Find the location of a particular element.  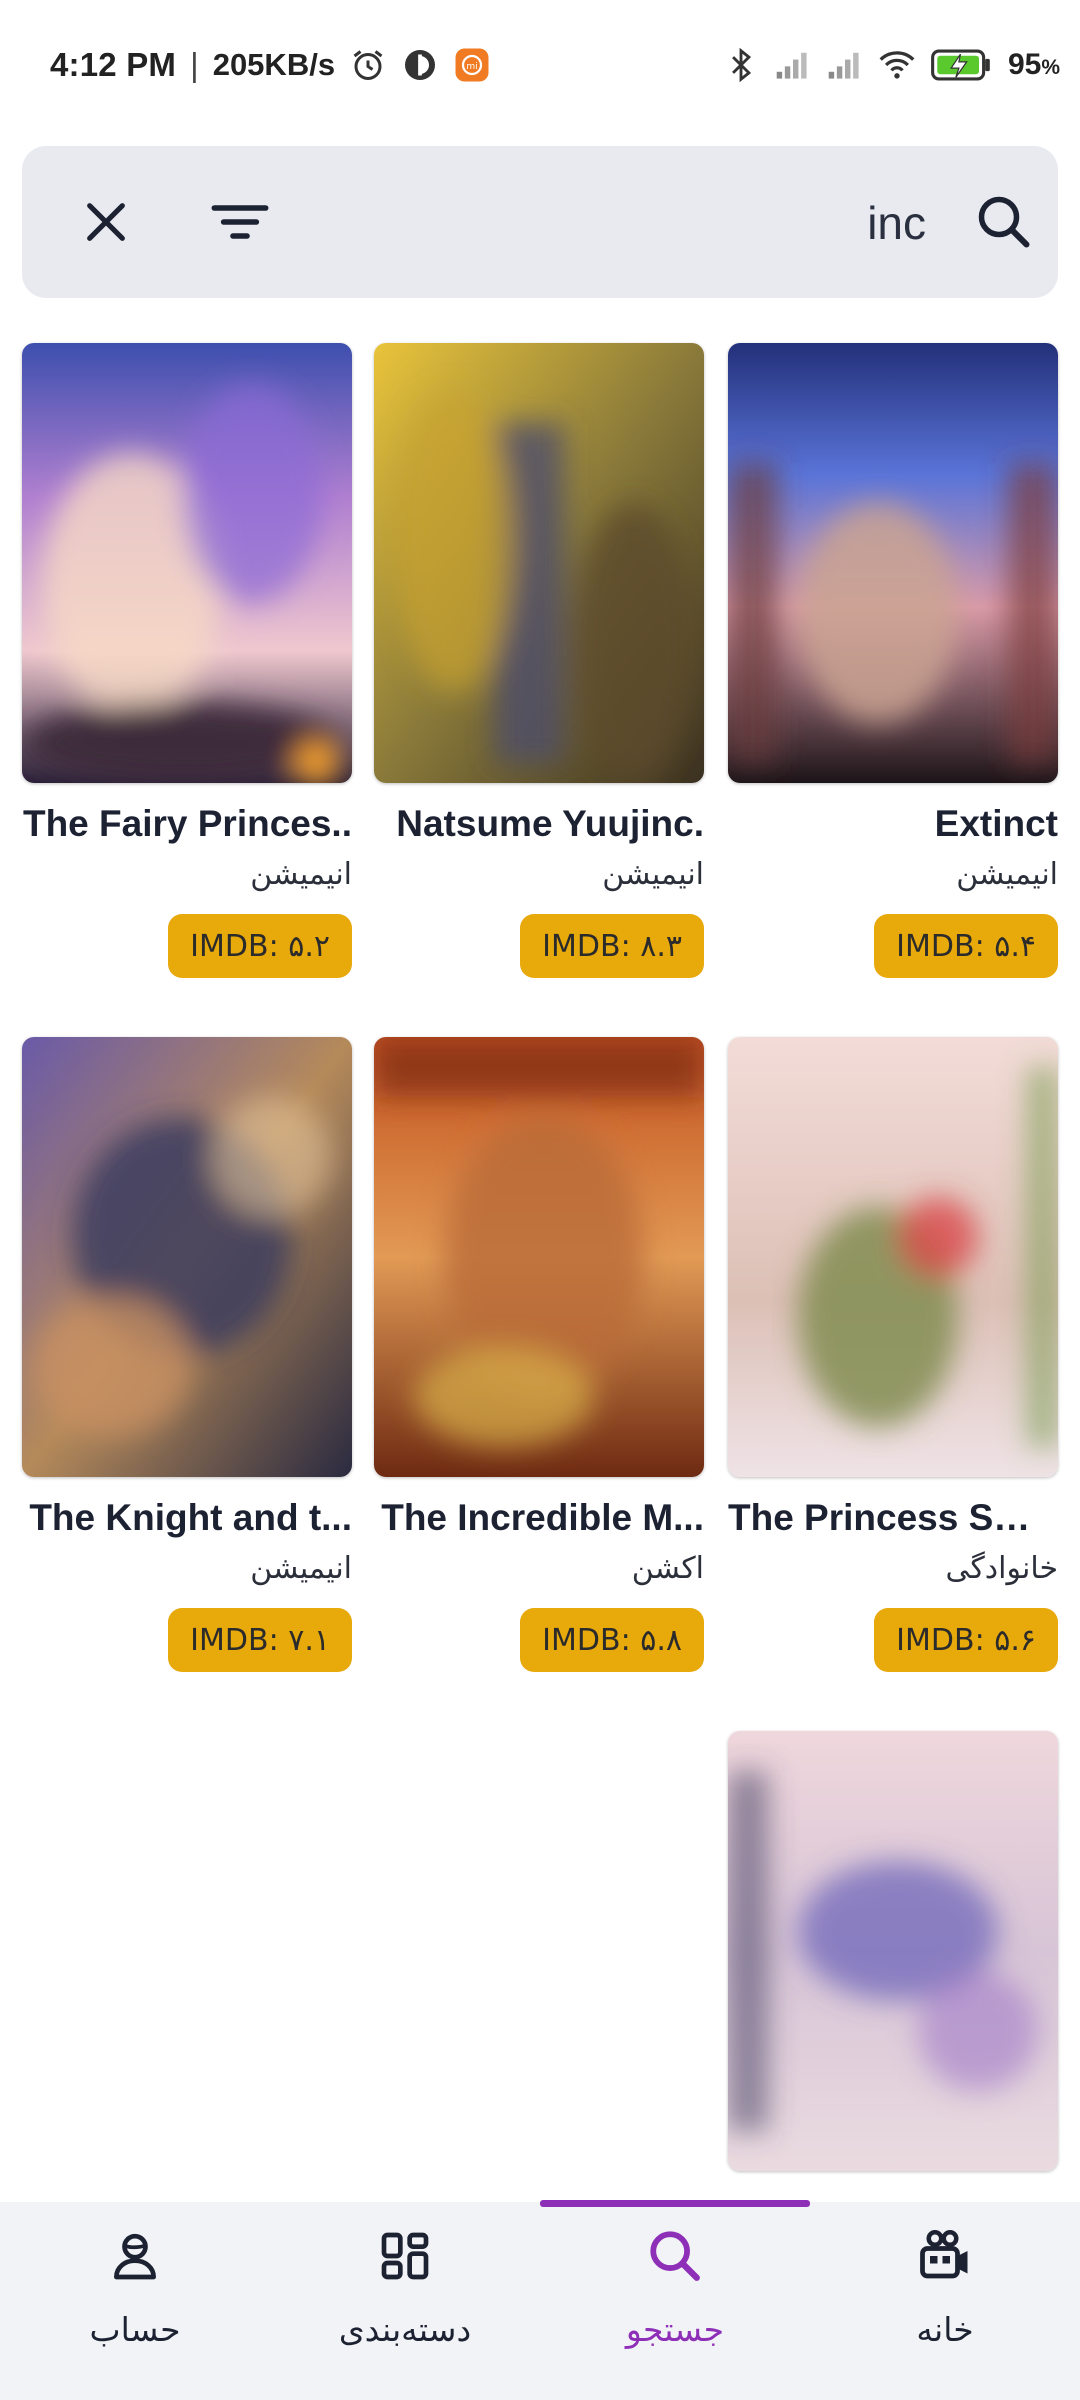

search-submit-button is located at coordinates (1004, 222).